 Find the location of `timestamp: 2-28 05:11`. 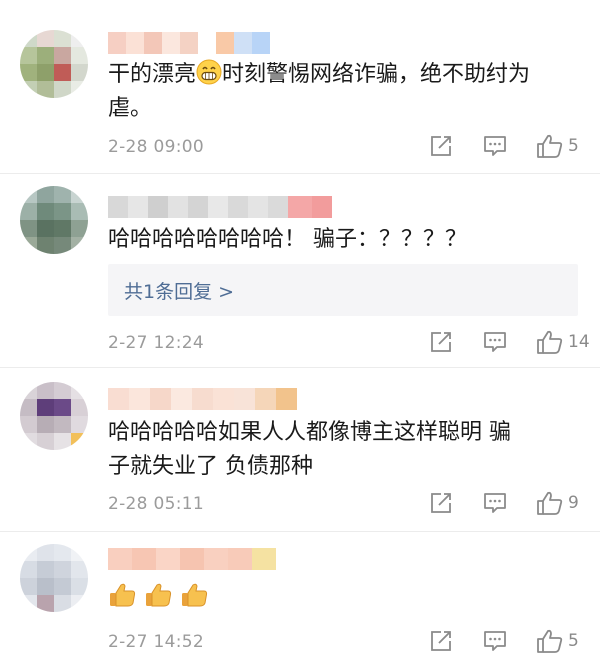

timestamp: 2-28 05:11 is located at coordinates (156, 504).